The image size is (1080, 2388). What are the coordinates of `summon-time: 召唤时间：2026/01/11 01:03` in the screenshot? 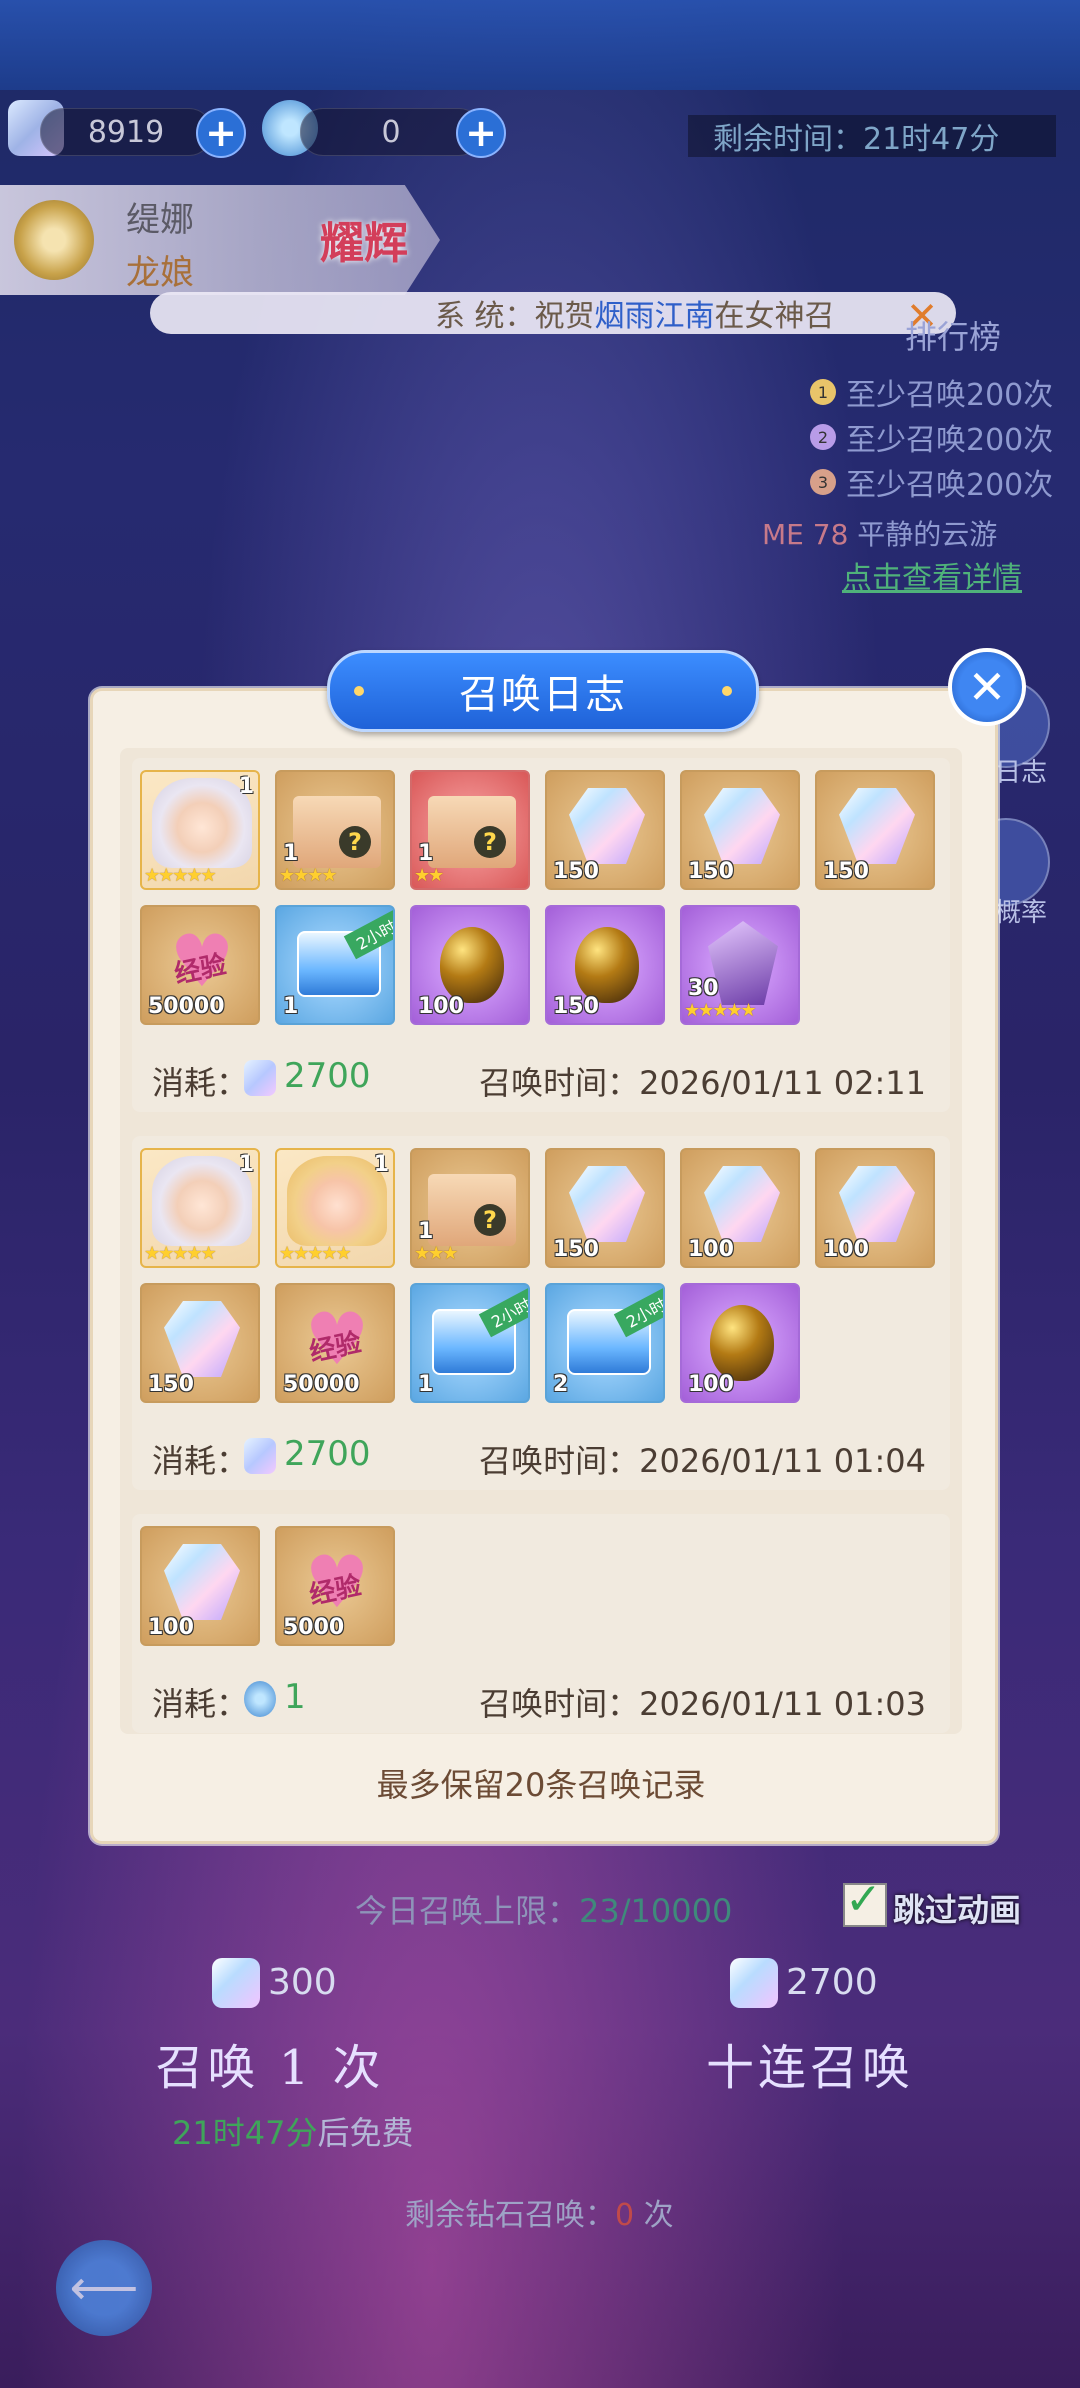 It's located at (702, 1704).